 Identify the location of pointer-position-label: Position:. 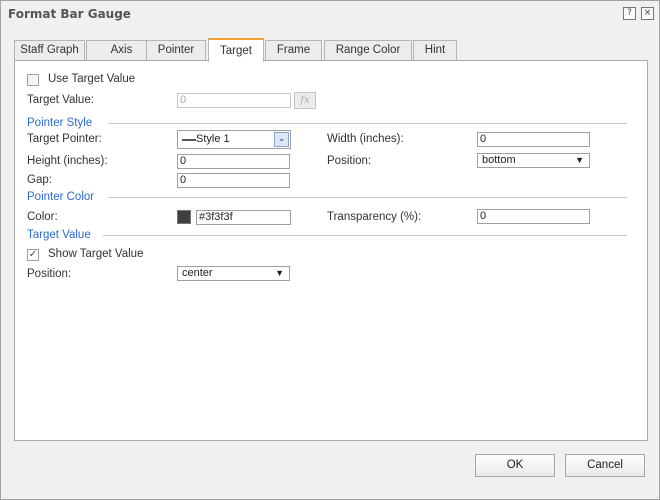
(349, 161).